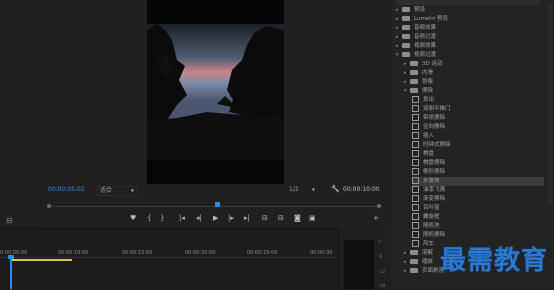 This screenshot has width=554, height=290. Describe the element at coordinates (303, 190) in the screenshot. I see `resolution-dropdown: 1/2 ▼` at that location.